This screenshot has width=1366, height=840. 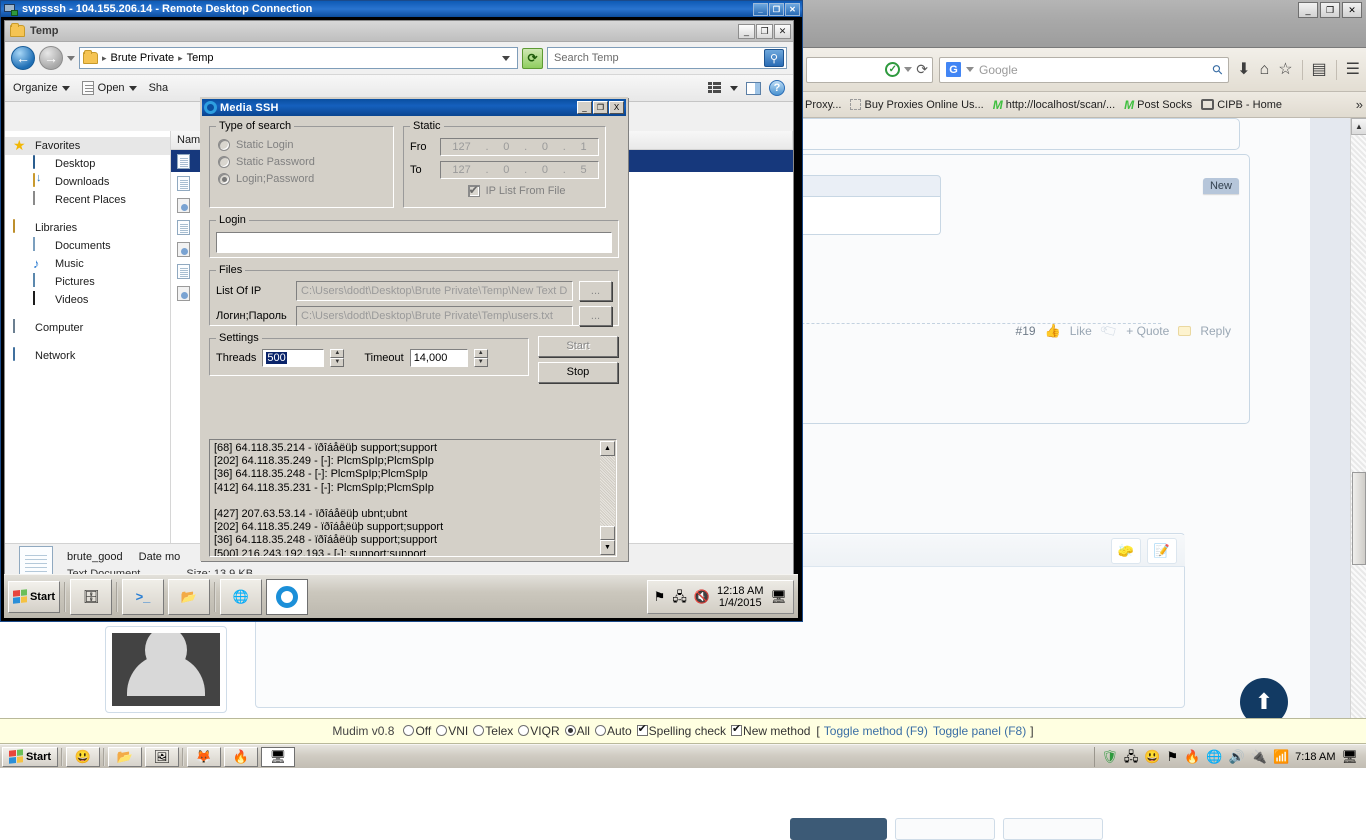 I want to click on host-taskbar-item-flame: 🔥, so click(x=241, y=756).